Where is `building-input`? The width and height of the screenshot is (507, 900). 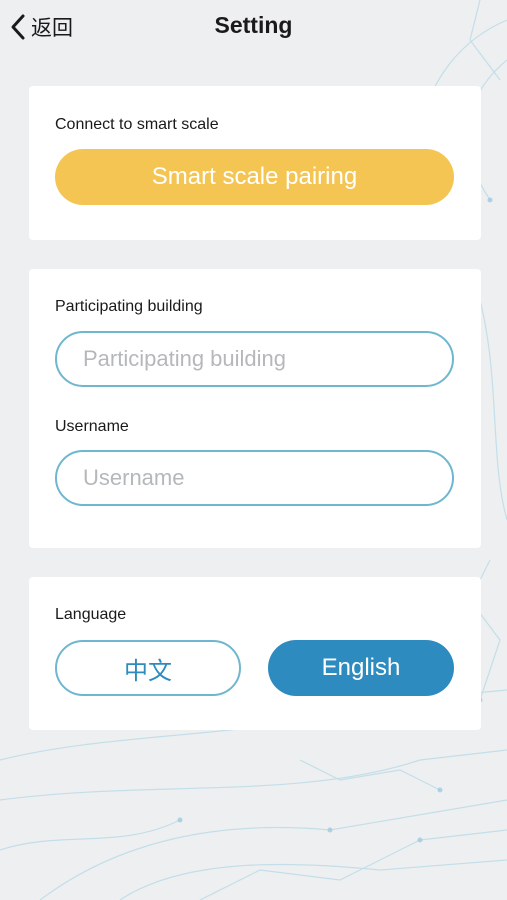 building-input is located at coordinates (254, 359).